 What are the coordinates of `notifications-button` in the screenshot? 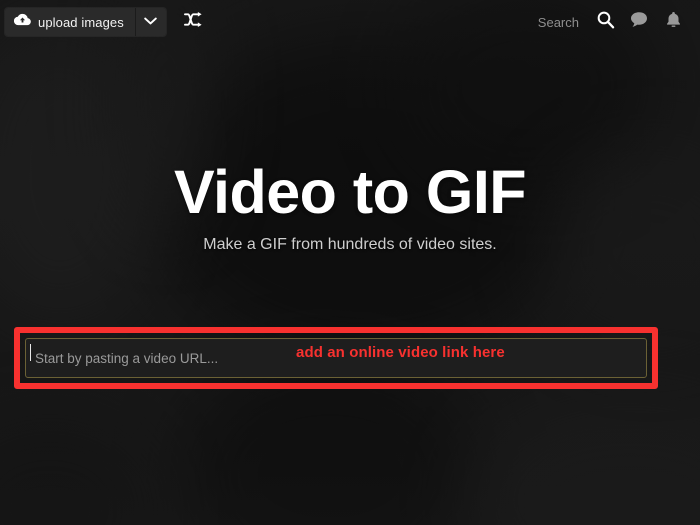 It's located at (673, 22).